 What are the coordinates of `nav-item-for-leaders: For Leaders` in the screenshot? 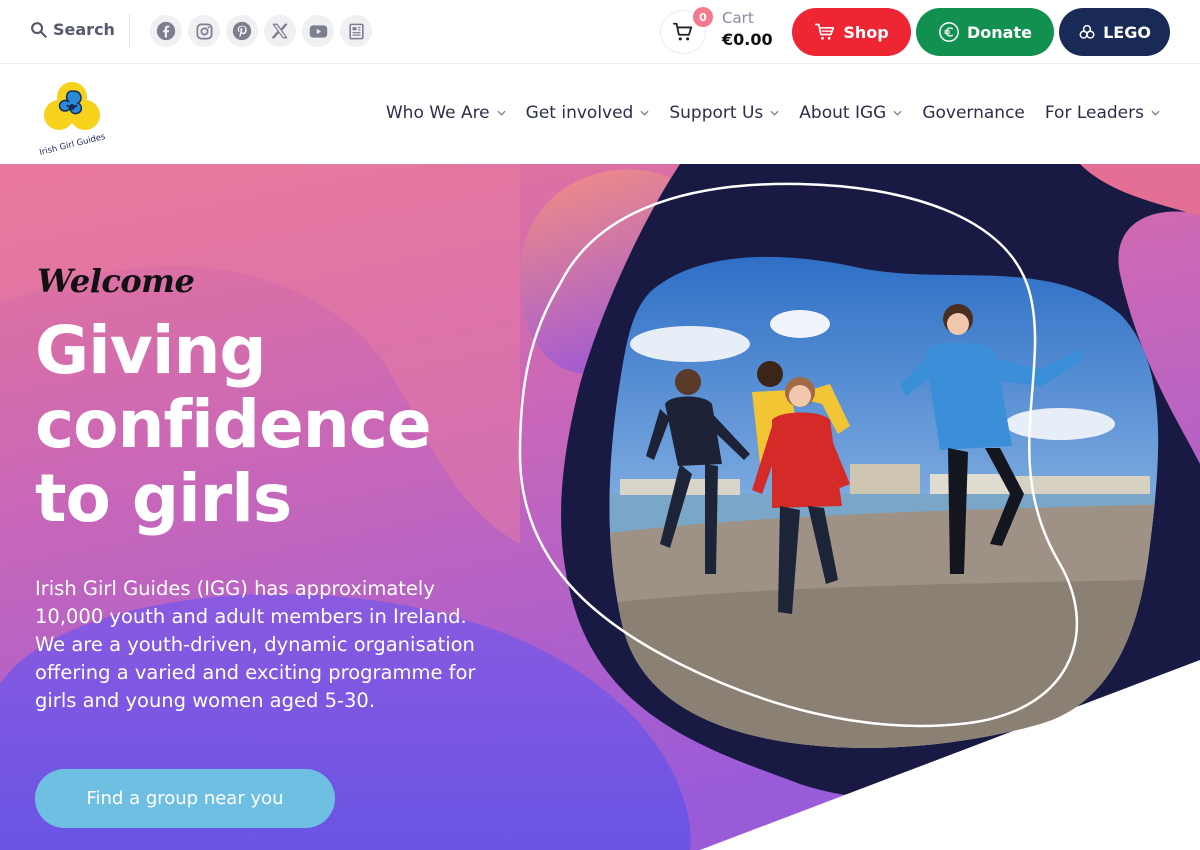 It's located at (1102, 113).